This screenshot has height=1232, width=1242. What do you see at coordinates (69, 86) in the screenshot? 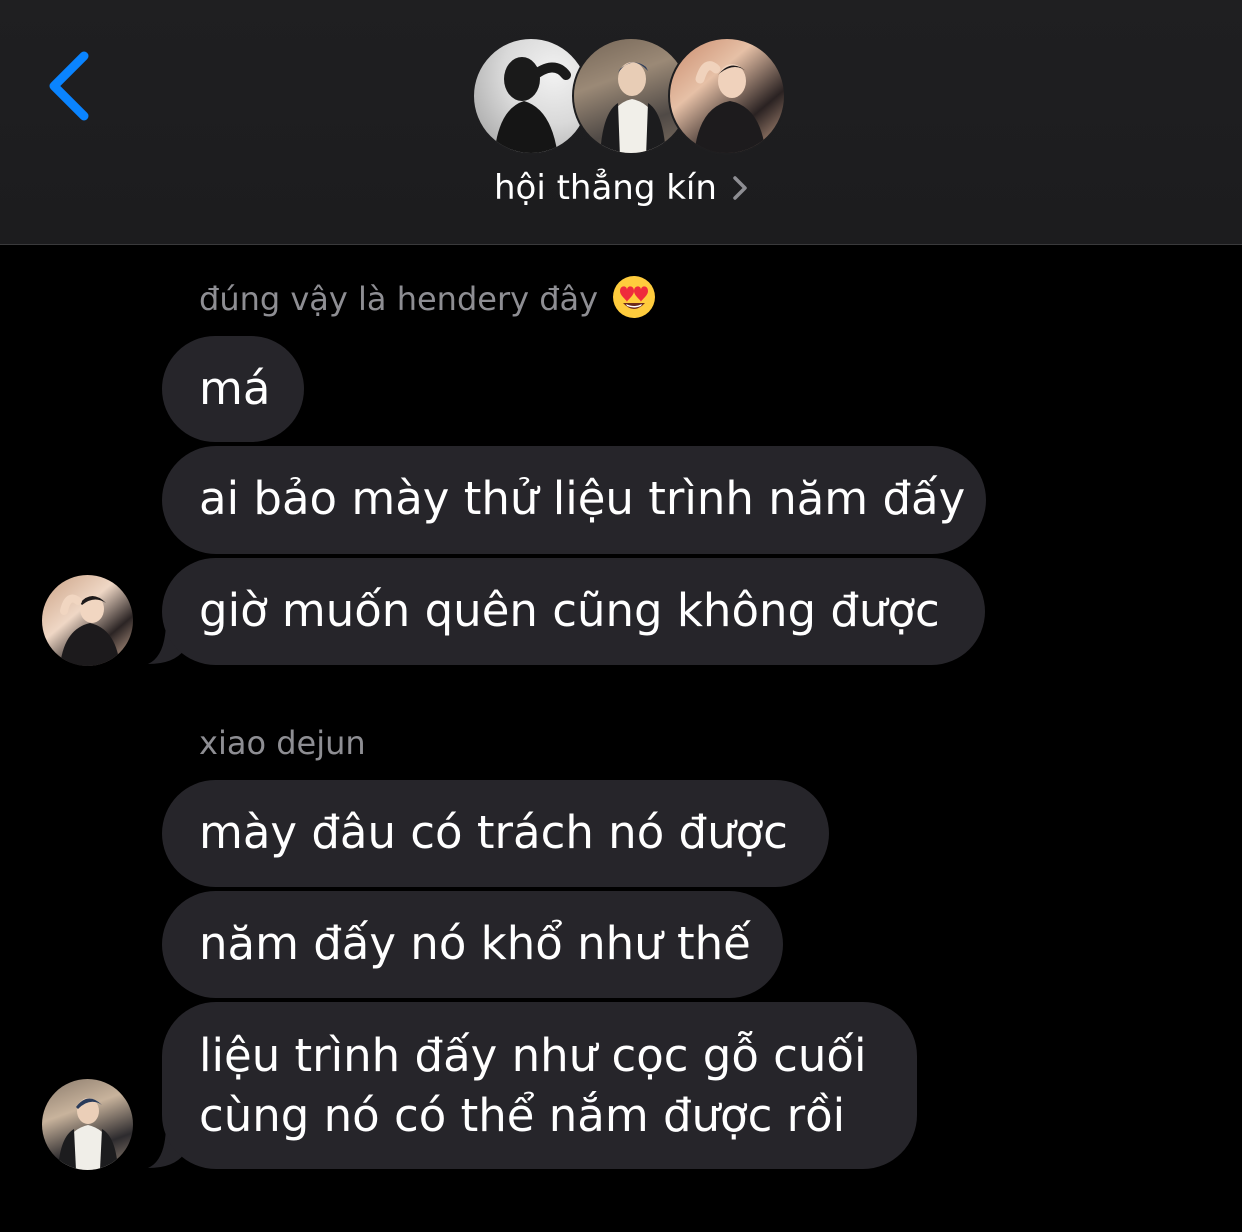
I see `chevron-left-icon` at bounding box center [69, 86].